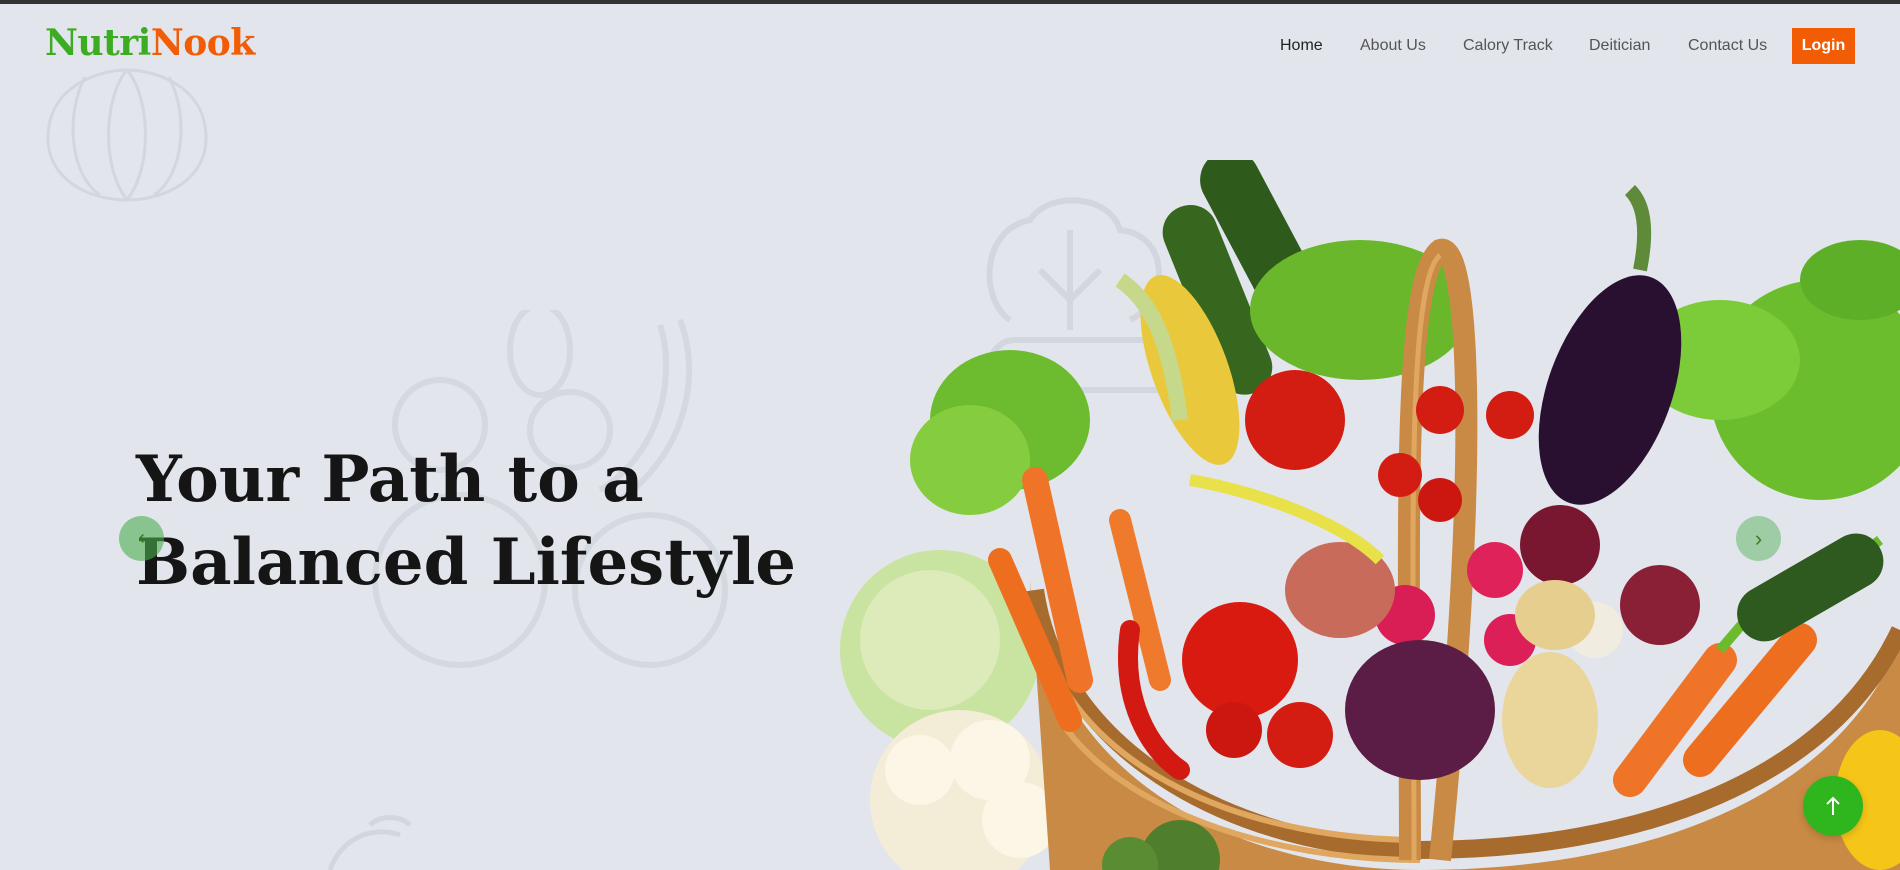 This screenshot has height=870, width=1900. What do you see at coordinates (98, 43) in the screenshot?
I see `logo-part-nutri: Nutri` at bounding box center [98, 43].